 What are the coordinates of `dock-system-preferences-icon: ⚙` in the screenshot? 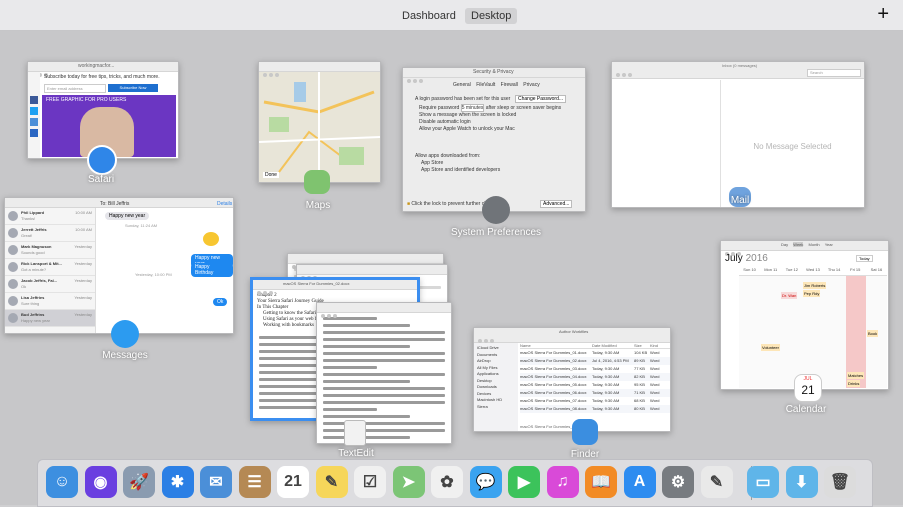 It's located at (678, 482).